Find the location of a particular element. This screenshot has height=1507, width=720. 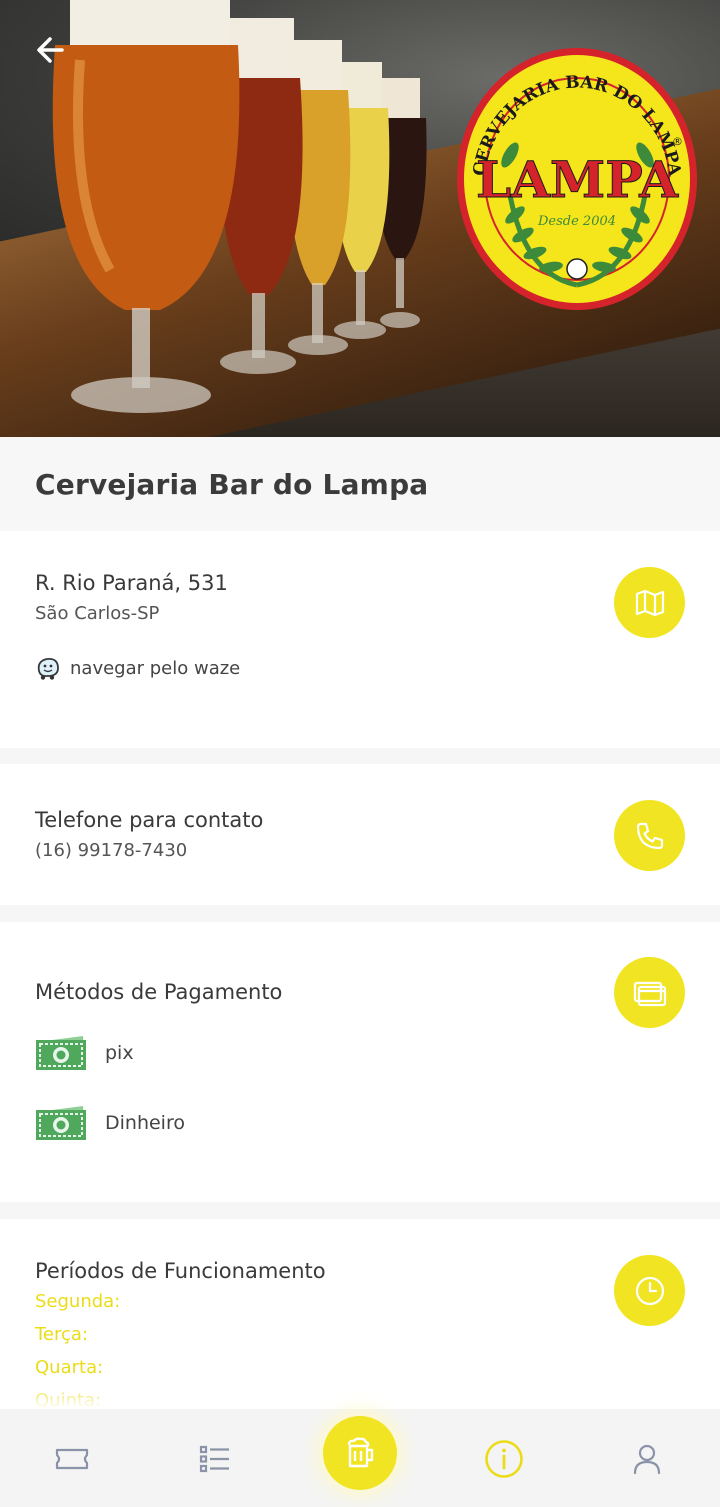

payment-method-pix: pix is located at coordinates (84, 1053).